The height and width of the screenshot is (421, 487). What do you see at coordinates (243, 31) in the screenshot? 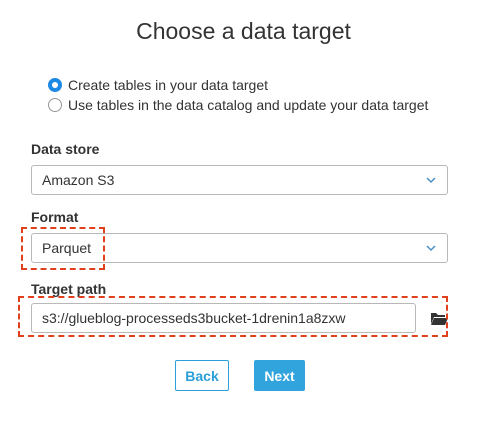
I see `page-title: Choose a data target` at bounding box center [243, 31].